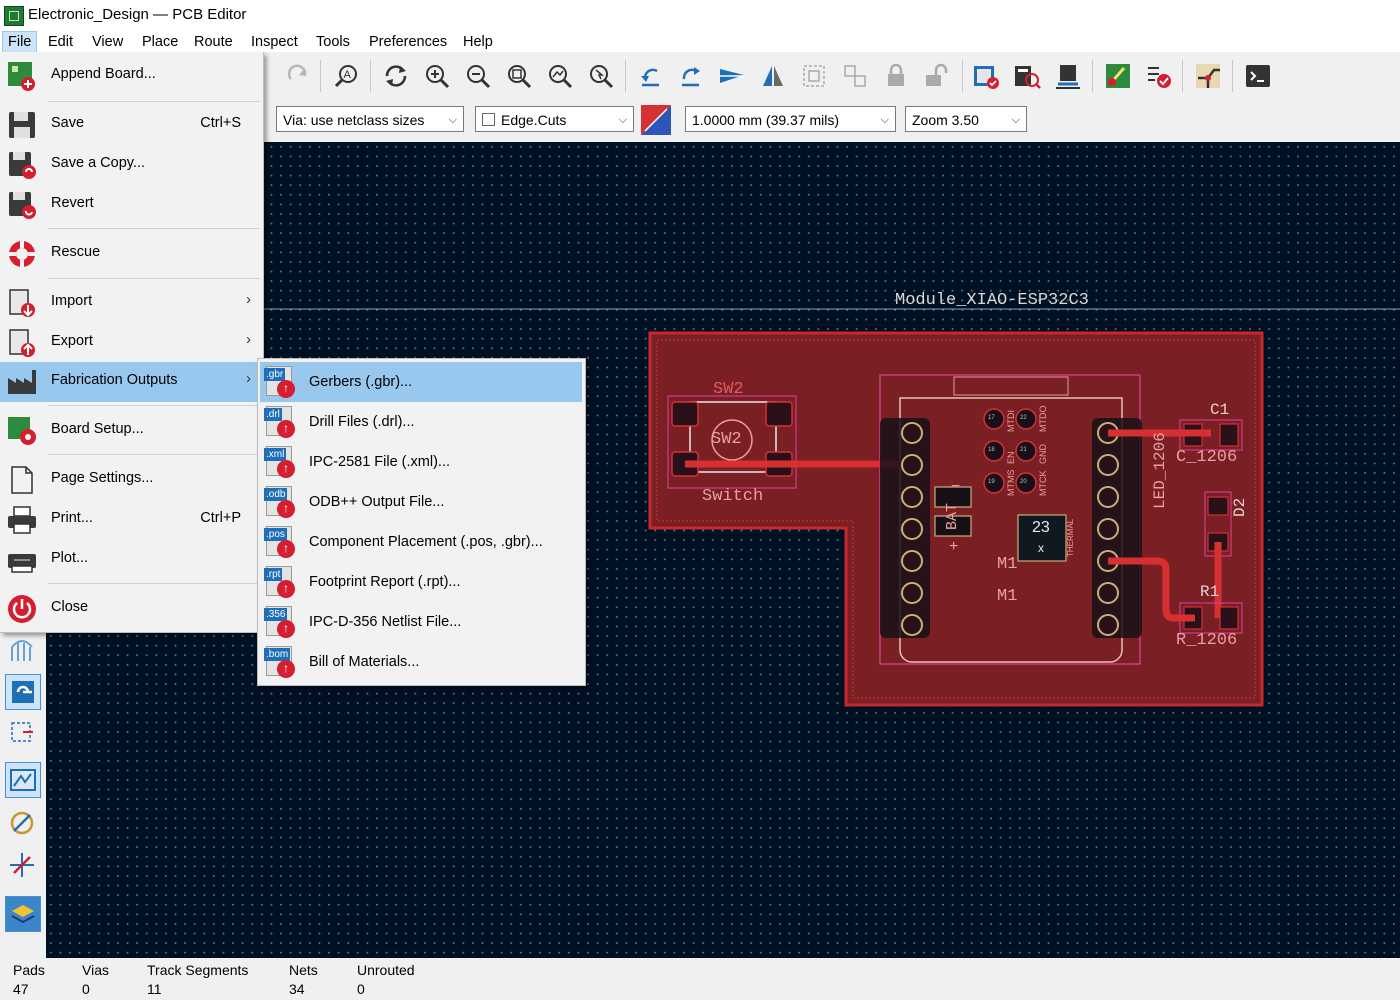  What do you see at coordinates (1043, 454) in the screenshot?
I see `jtag-pin-label: GND` at bounding box center [1043, 454].